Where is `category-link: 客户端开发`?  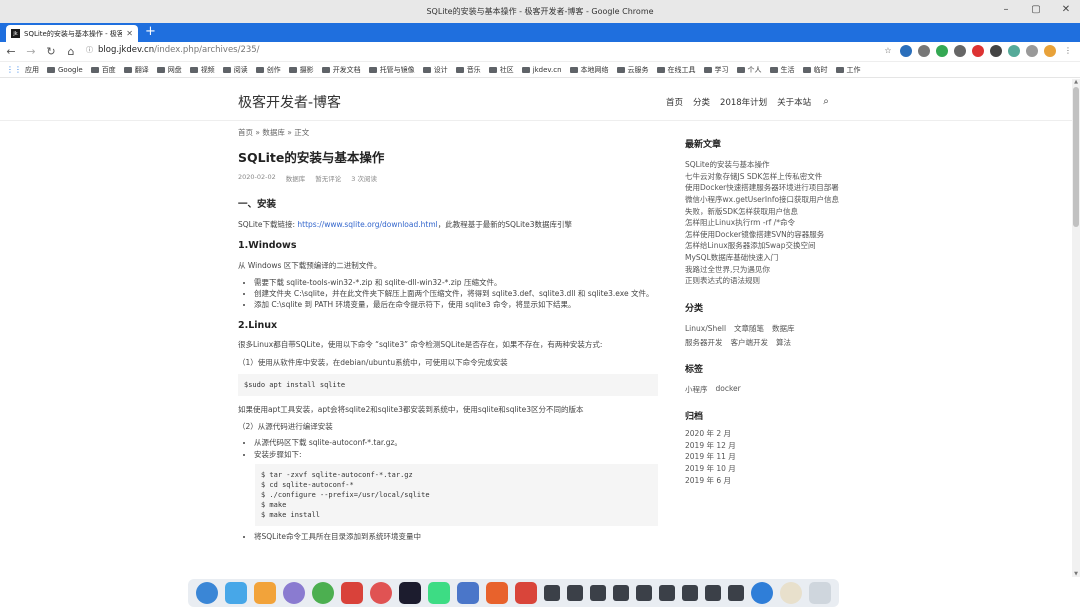 category-link: 客户端开发 is located at coordinates (750, 343).